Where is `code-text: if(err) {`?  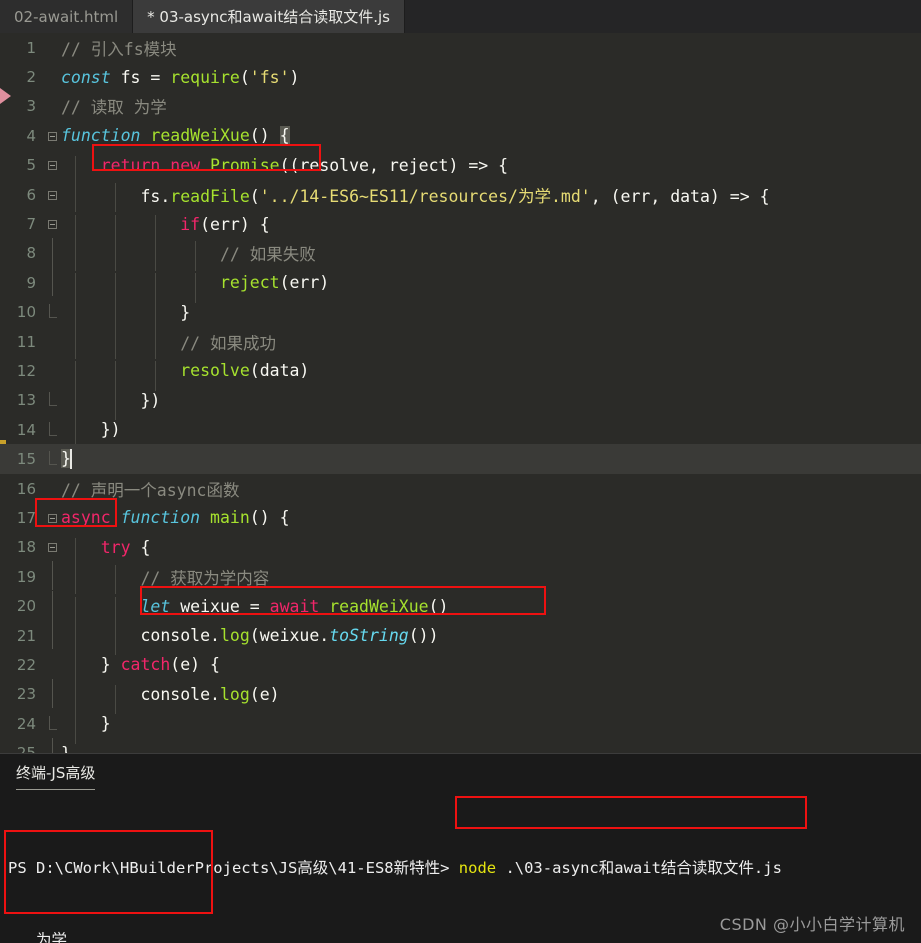 code-text: if(err) { is located at coordinates (165, 229).